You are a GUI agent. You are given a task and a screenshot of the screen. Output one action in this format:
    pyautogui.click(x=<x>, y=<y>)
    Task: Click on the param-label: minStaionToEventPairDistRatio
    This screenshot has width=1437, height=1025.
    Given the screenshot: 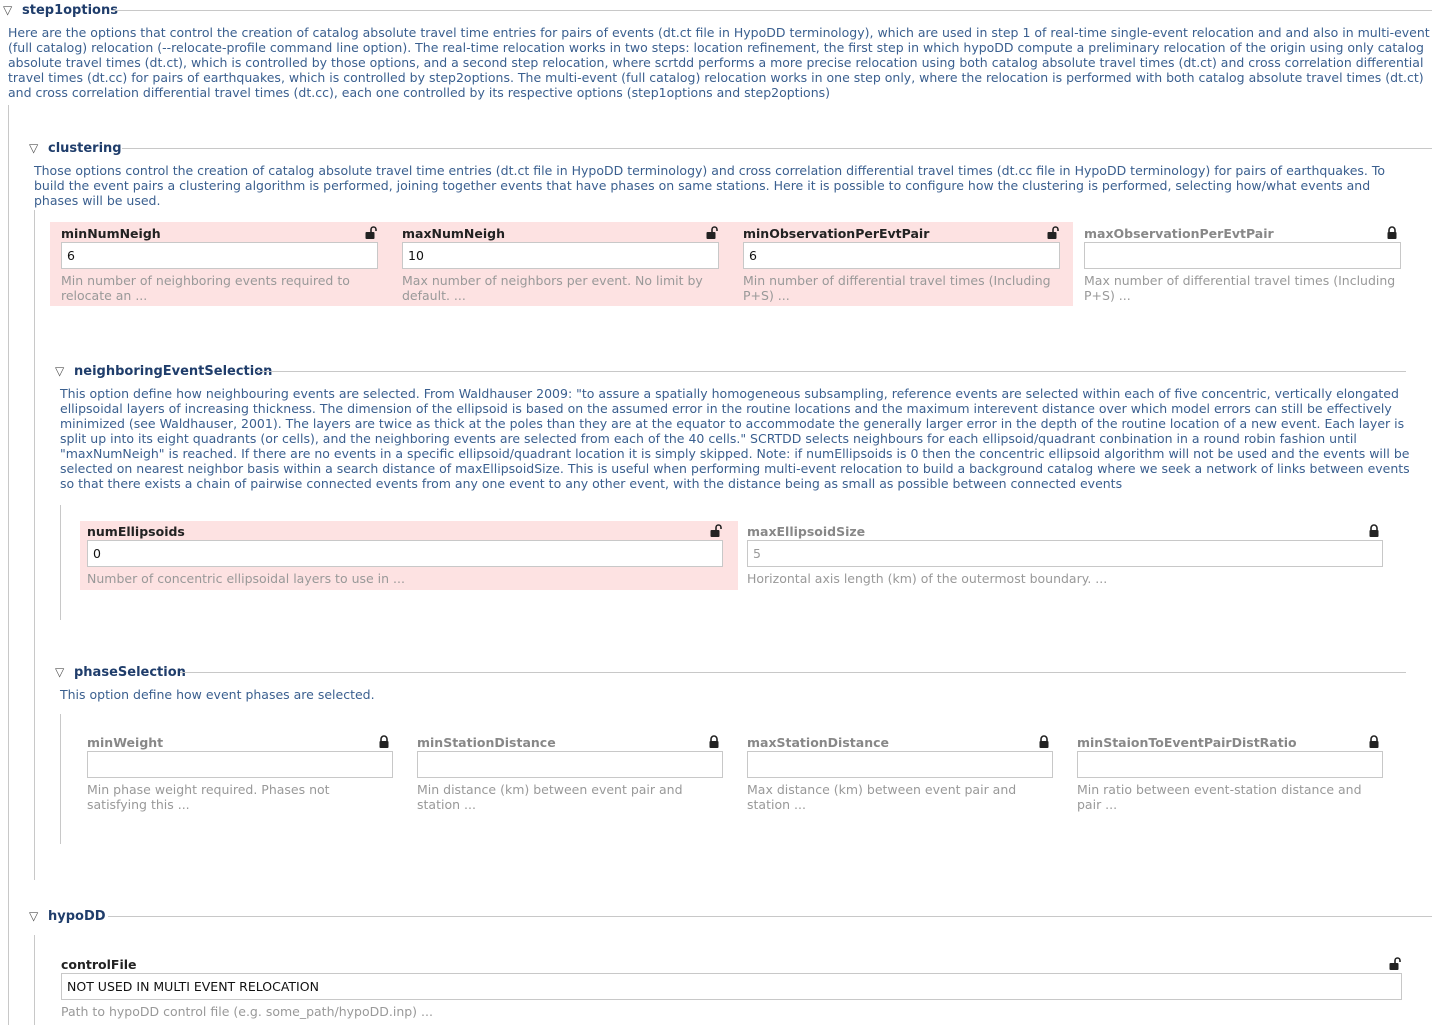 What is the action you would take?
    pyautogui.click(x=1187, y=742)
    